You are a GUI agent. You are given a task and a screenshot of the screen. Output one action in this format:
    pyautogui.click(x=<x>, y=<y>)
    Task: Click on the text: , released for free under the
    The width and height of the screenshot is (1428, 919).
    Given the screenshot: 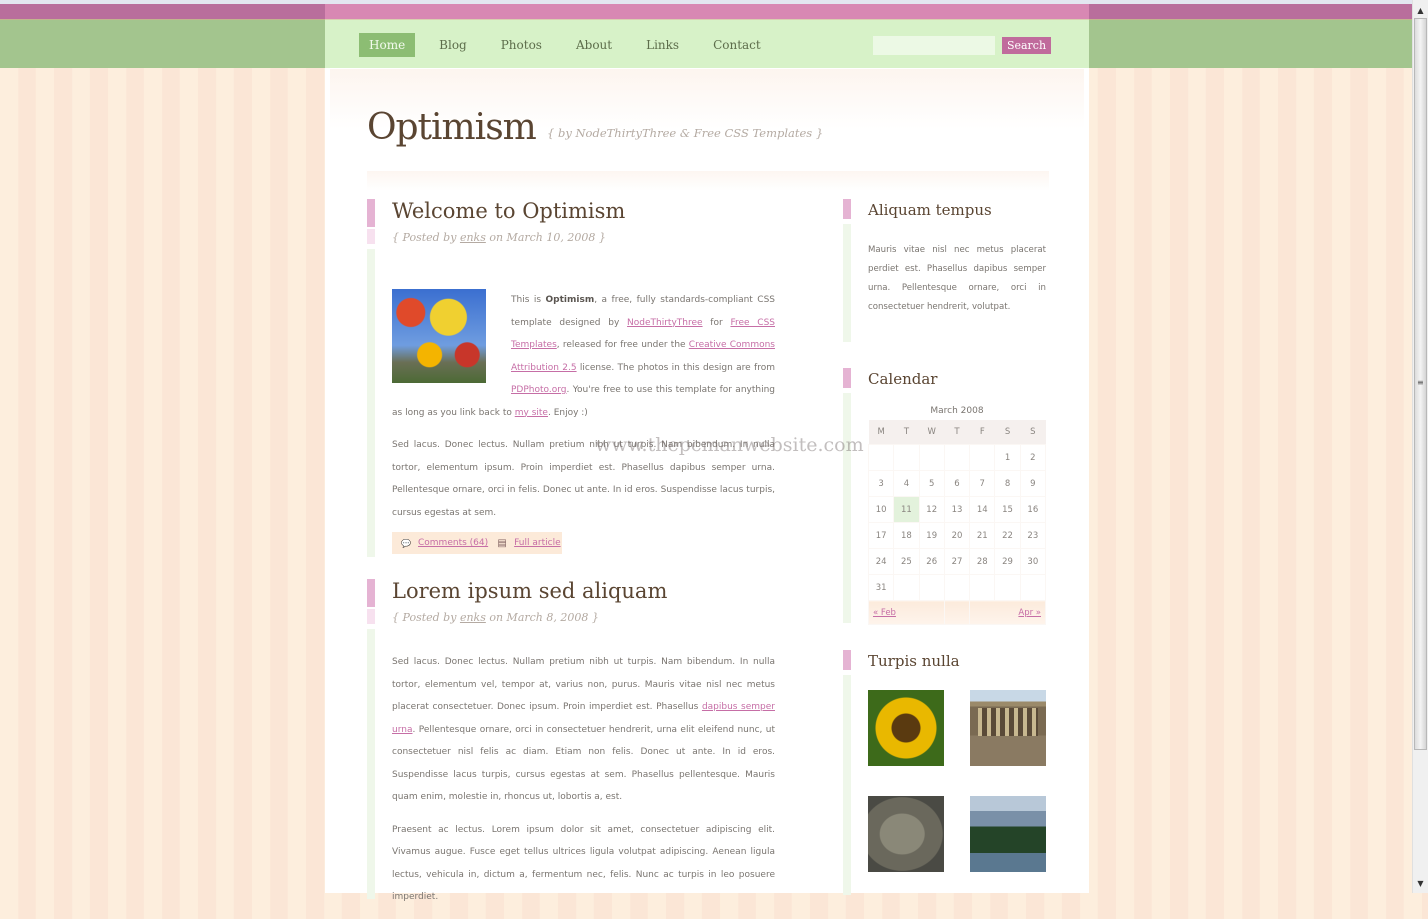 What is the action you would take?
    pyautogui.click(x=622, y=345)
    